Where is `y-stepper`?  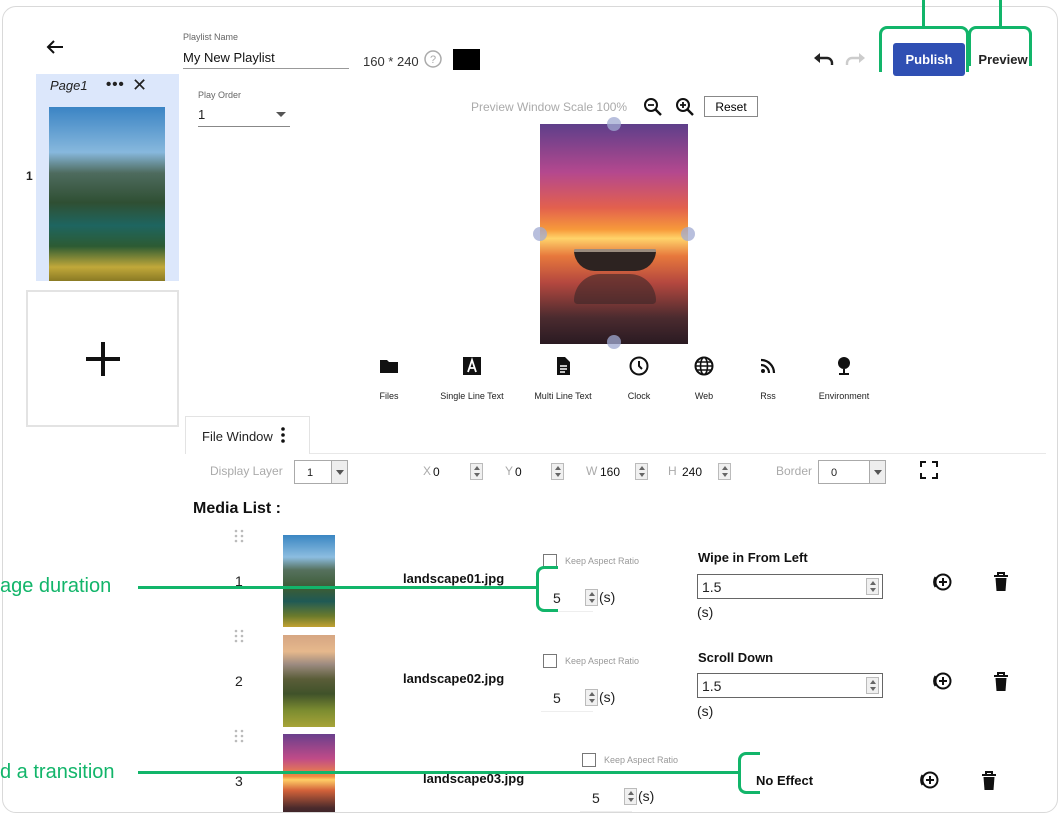
y-stepper is located at coordinates (557, 471).